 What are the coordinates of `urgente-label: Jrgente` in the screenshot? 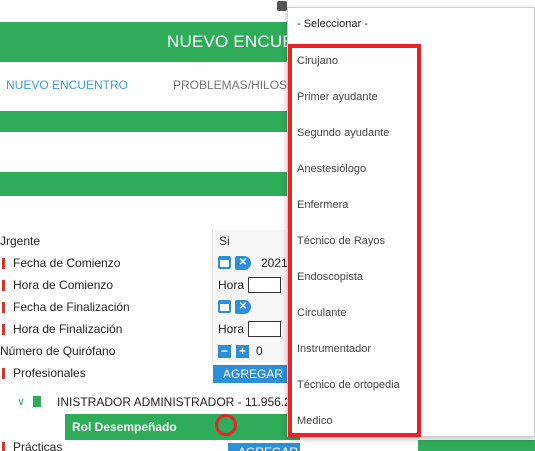 It's located at (20, 241).